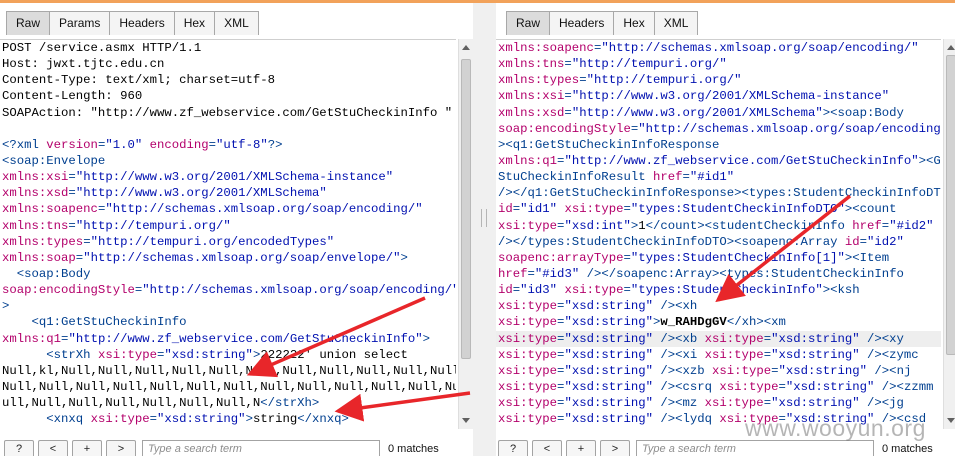 The height and width of the screenshot is (456, 955). Describe the element at coordinates (46, 273) in the screenshot. I see `code-token: <soap:Body` at that location.